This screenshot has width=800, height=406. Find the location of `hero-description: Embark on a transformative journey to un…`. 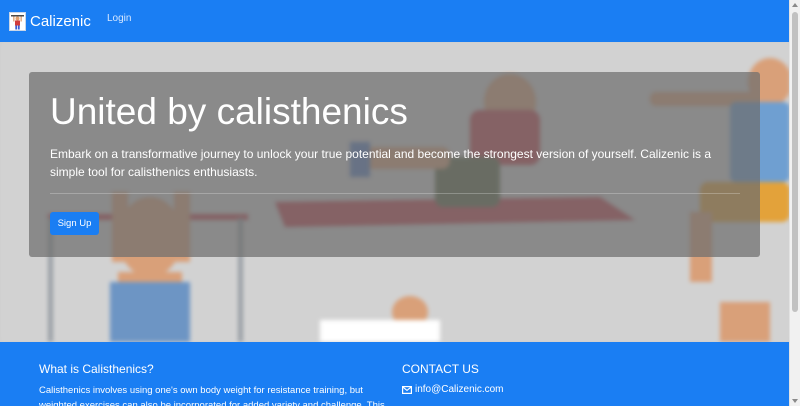

hero-description: Embark on a transformative journey to un… is located at coordinates (381, 163).